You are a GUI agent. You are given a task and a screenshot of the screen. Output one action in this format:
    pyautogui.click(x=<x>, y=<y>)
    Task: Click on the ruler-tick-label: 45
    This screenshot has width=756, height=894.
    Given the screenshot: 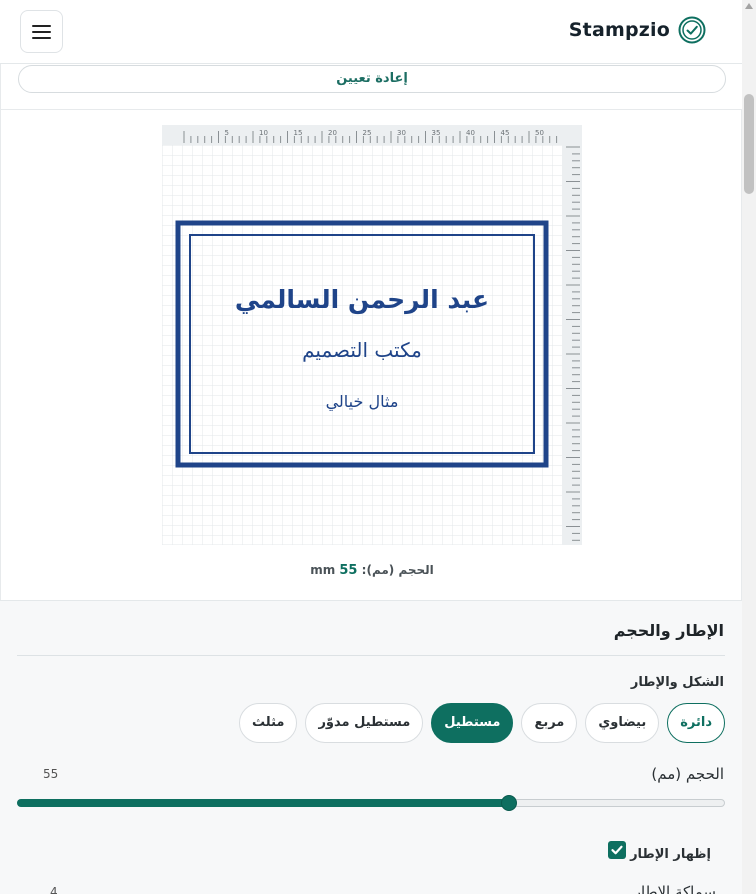 What is the action you would take?
    pyautogui.click(x=505, y=133)
    